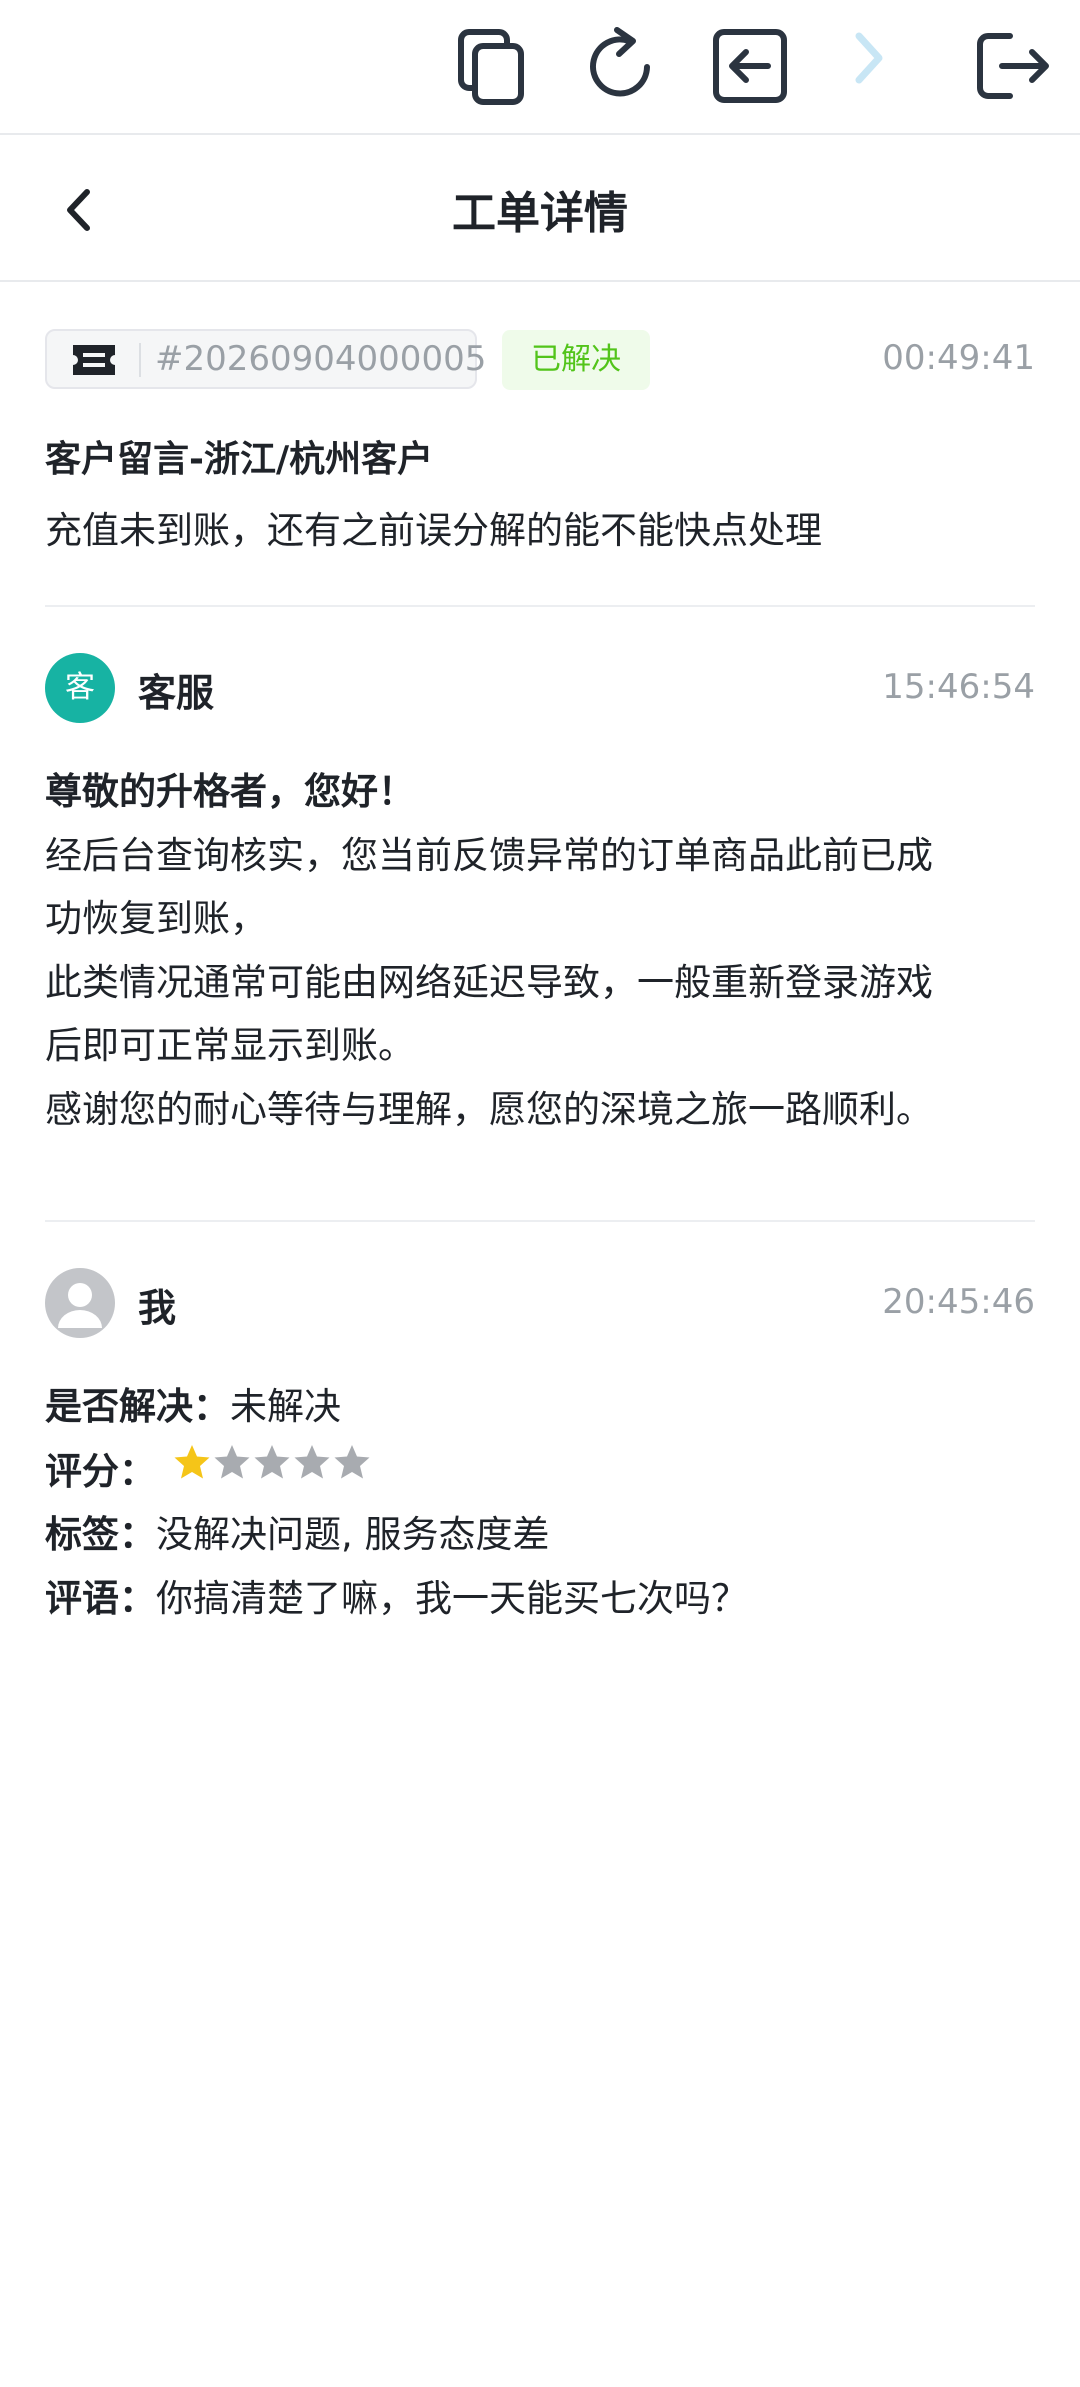 The height and width of the screenshot is (2387, 1080). I want to click on page-title: 工单详情, so click(540, 213).